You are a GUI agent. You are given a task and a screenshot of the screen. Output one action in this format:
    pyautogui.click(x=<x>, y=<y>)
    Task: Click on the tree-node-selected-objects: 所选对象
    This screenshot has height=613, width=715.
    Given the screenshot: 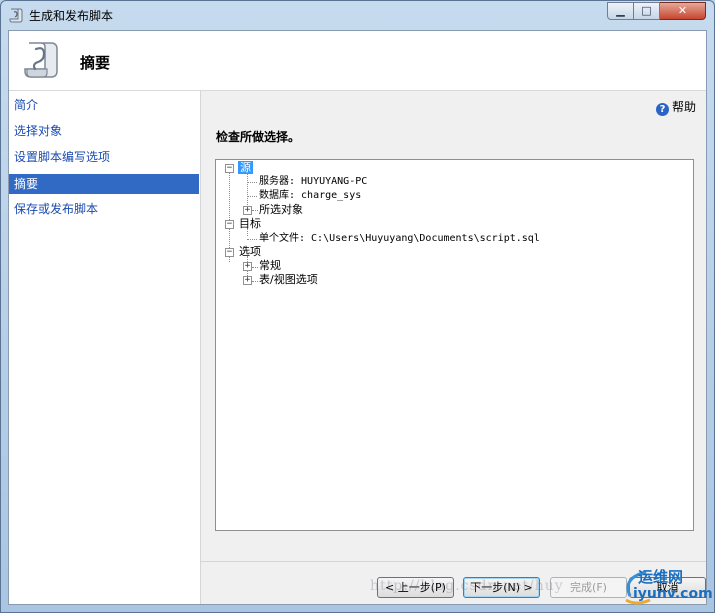 What is the action you would take?
    pyautogui.click(x=281, y=210)
    